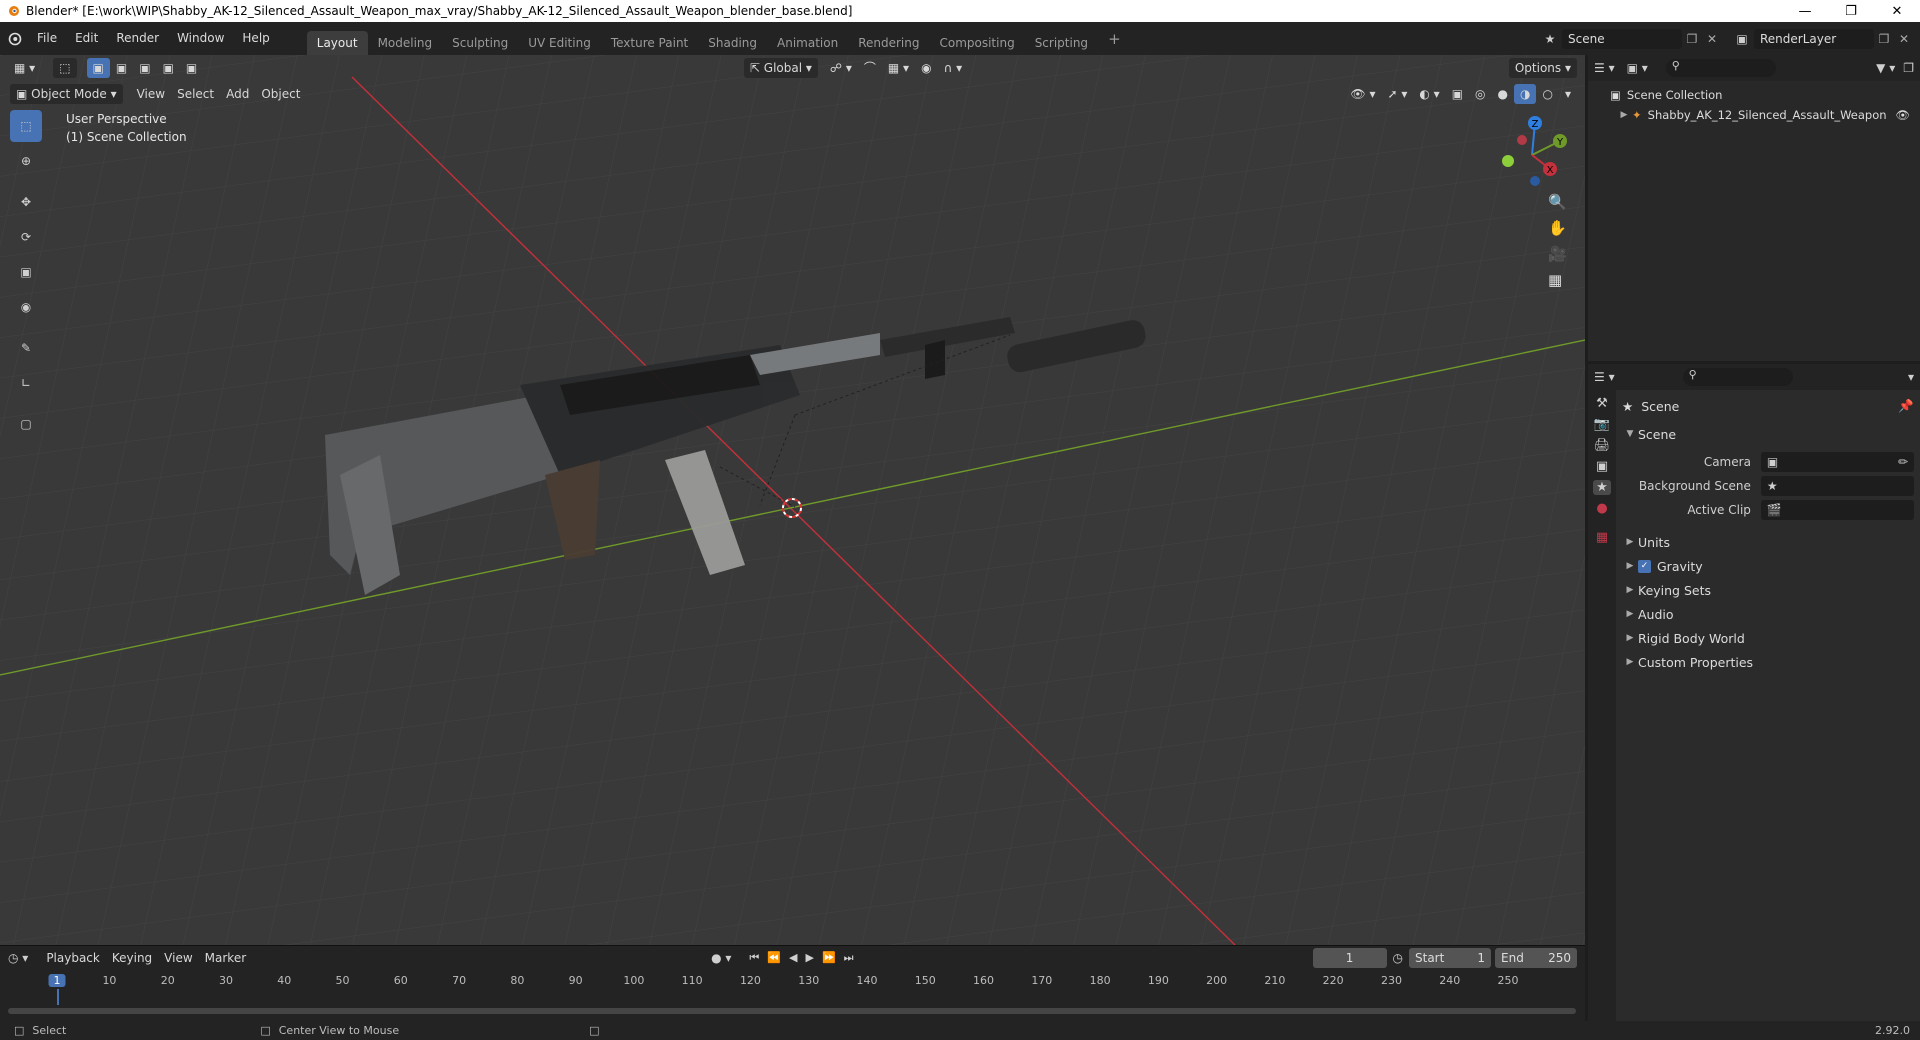 This screenshot has height=1040, width=1920. I want to click on tab-animation: Animation, so click(807, 43).